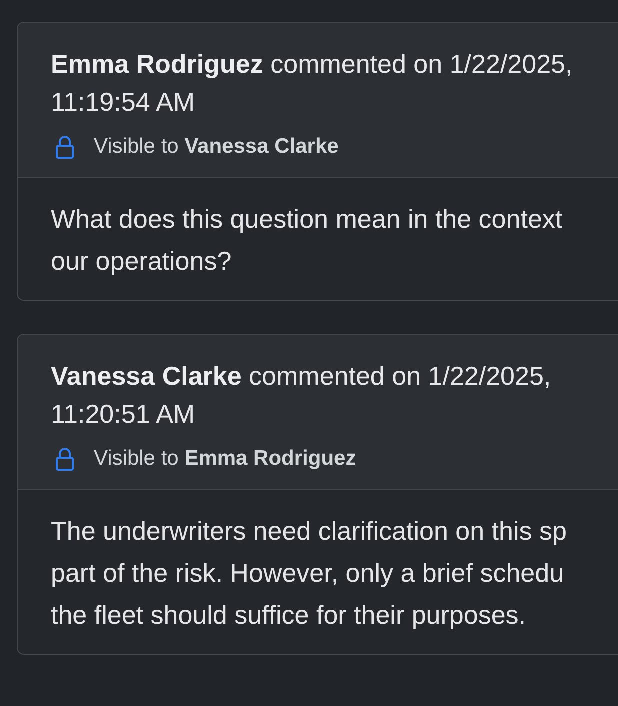  Describe the element at coordinates (123, 102) in the screenshot. I see `comment-time: 11:19:54 AM` at that location.